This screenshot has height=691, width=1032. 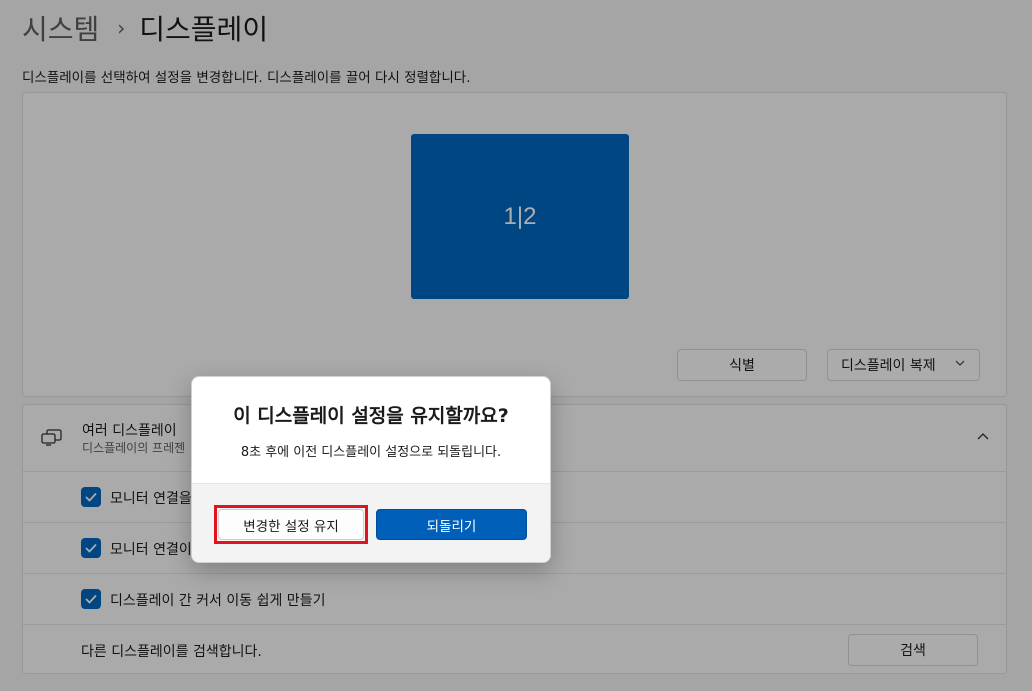 What do you see at coordinates (451, 524) in the screenshot?
I see `revert-button: 되돌리기` at bounding box center [451, 524].